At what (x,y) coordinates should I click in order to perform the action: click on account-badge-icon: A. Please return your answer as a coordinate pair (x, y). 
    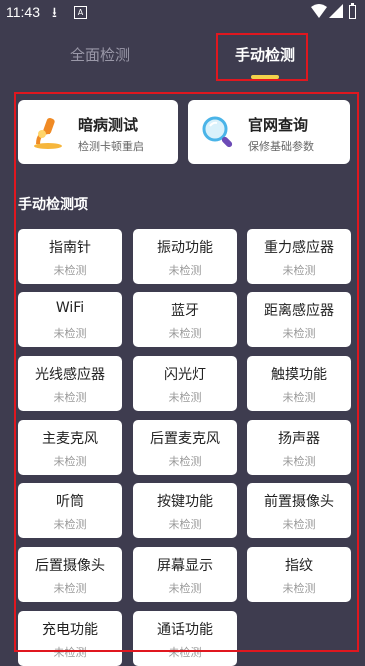
    Looking at the image, I should click on (80, 12).